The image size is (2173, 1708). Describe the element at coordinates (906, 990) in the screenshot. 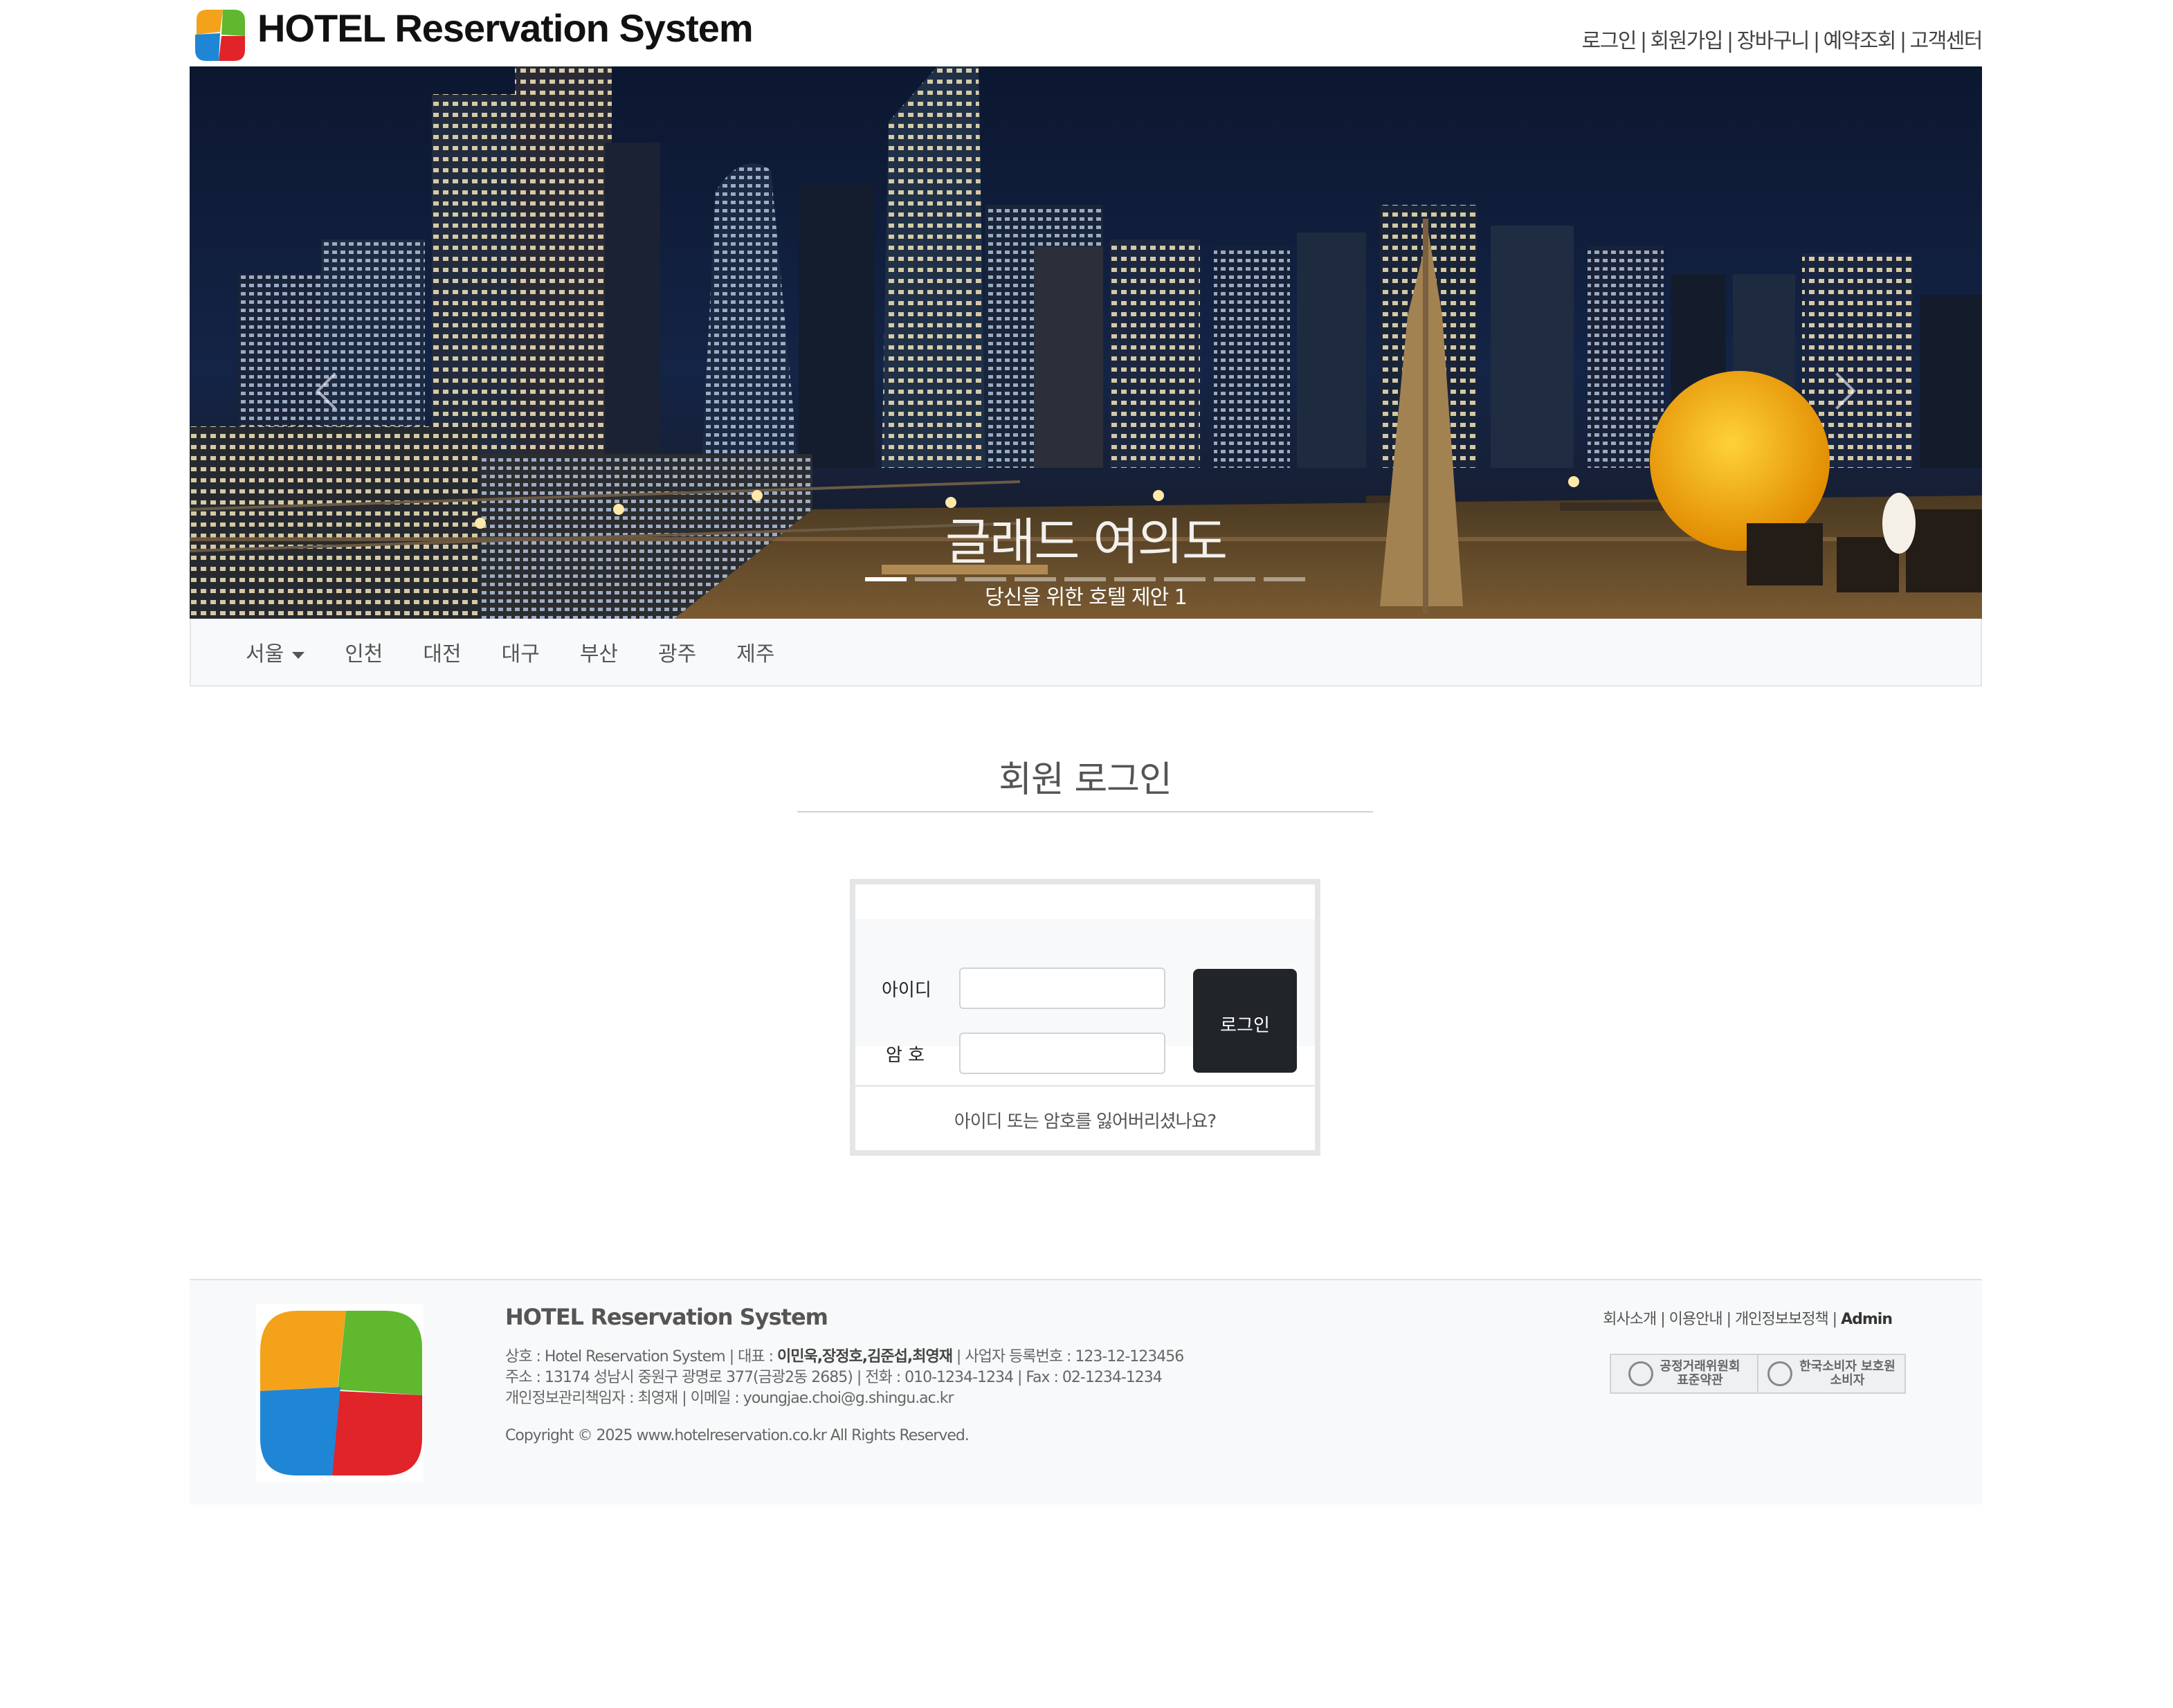

I see `id-label: 아이디` at that location.